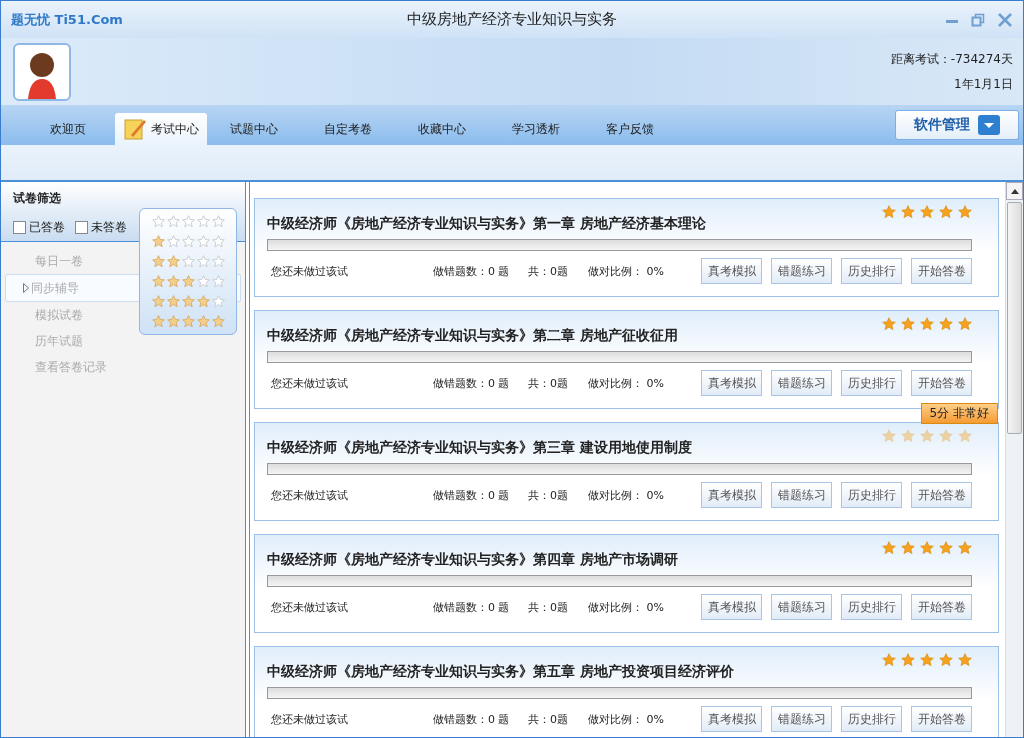 Image resolution: width=1024 pixels, height=738 pixels. What do you see at coordinates (951, 59) in the screenshot?
I see `exam-countdown: 距离考试：-734274天` at bounding box center [951, 59].